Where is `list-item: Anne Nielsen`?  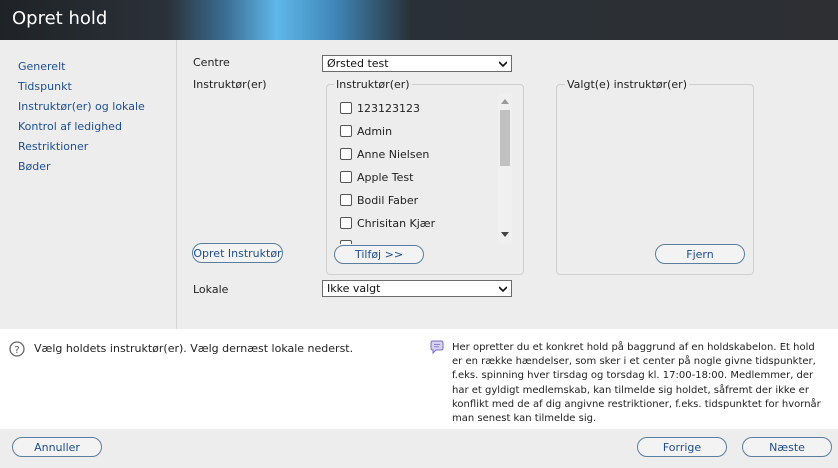 list-item: Anne Nielsen is located at coordinates (384, 154).